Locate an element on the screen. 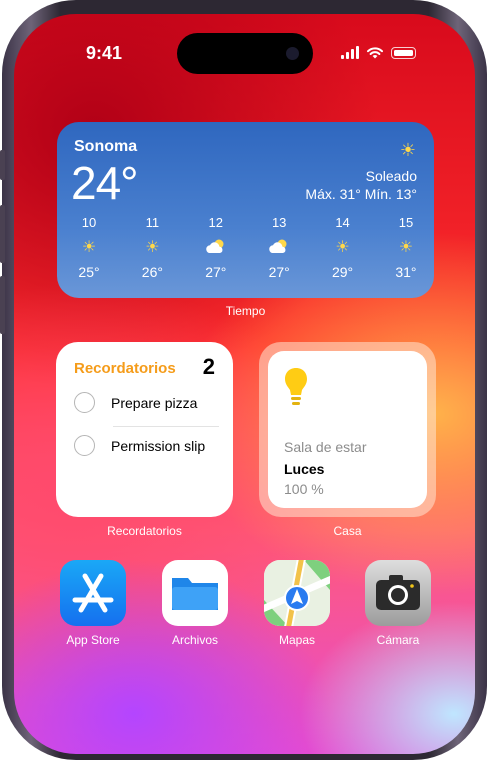 The image size is (489, 760). home-device-level: 100 % is located at coordinates (304, 489).